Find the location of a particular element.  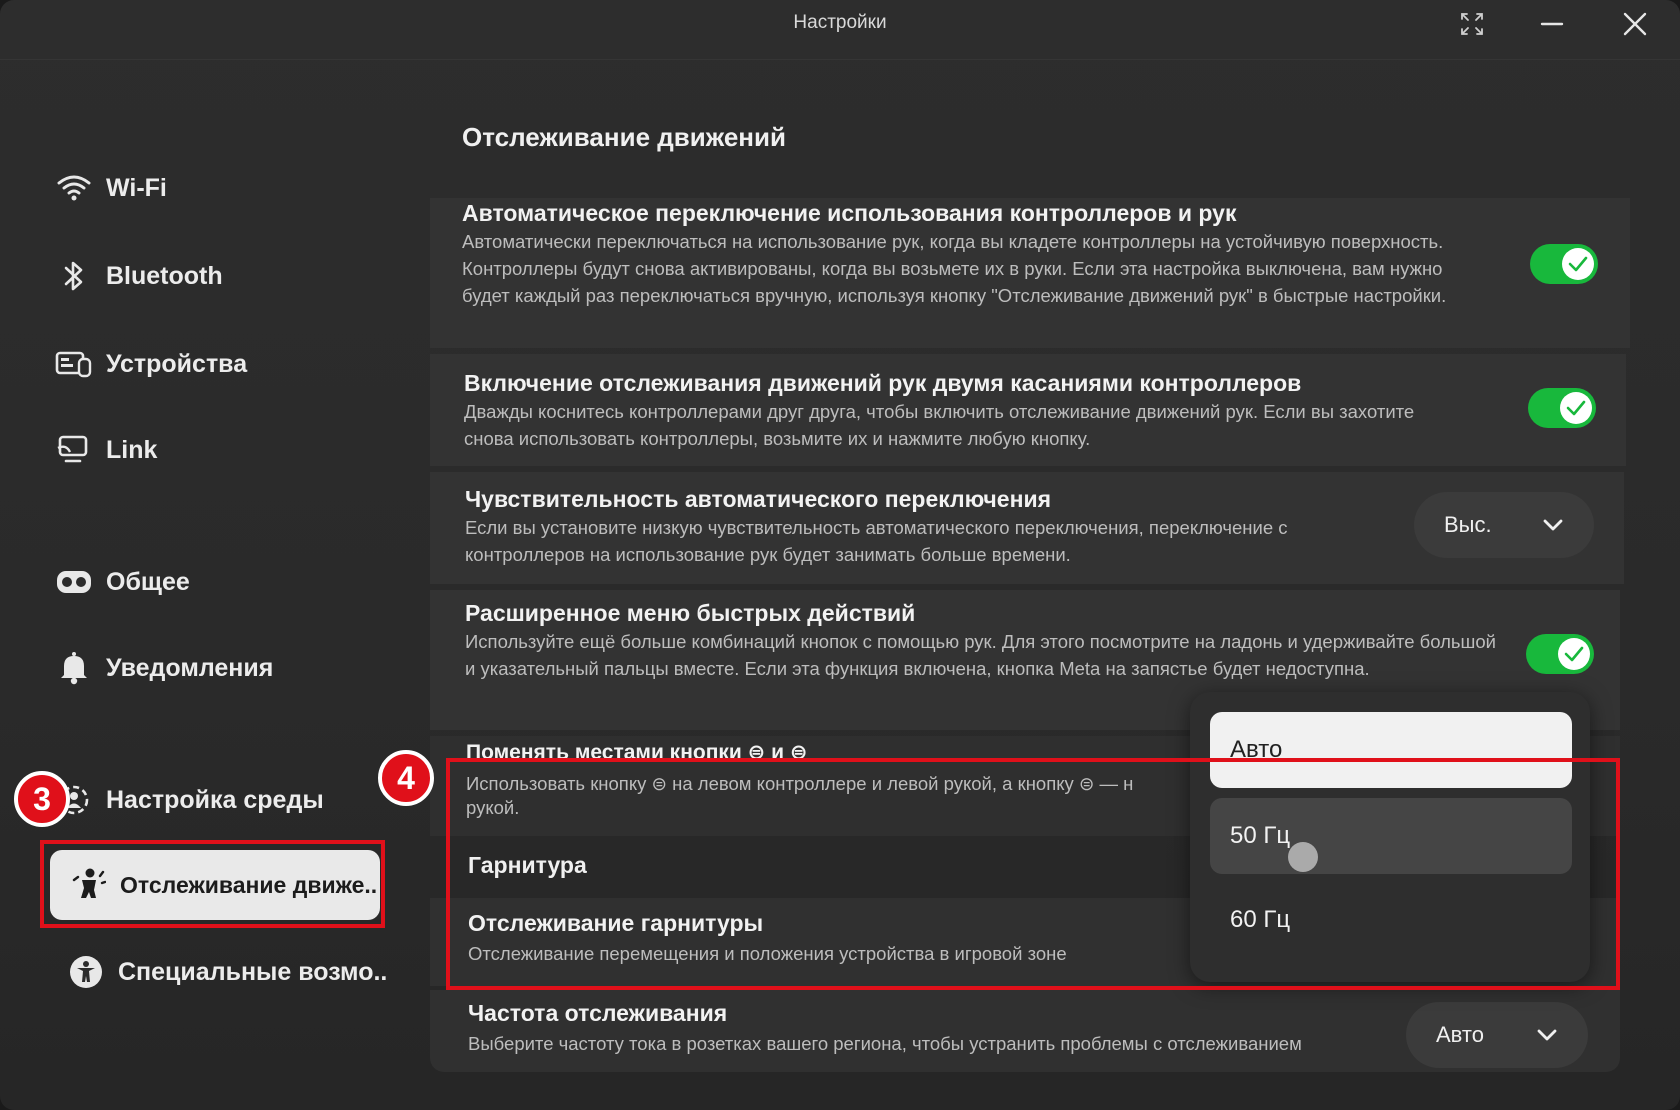

sidebar-item-bluetooth: Bluetooth is located at coordinates (138, 276).